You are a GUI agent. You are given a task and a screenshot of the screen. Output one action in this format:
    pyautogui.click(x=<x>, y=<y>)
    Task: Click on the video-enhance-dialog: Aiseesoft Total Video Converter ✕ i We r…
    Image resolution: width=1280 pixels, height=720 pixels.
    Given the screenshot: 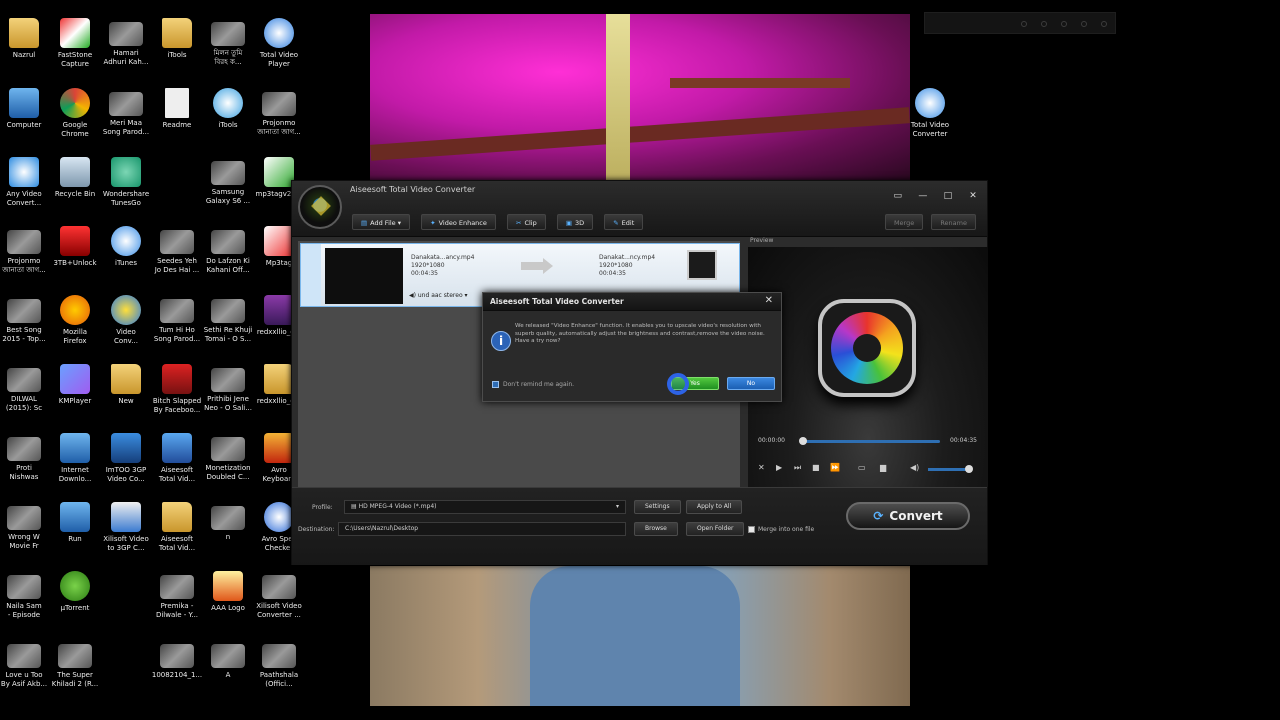 What is the action you would take?
    pyautogui.click(x=632, y=347)
    